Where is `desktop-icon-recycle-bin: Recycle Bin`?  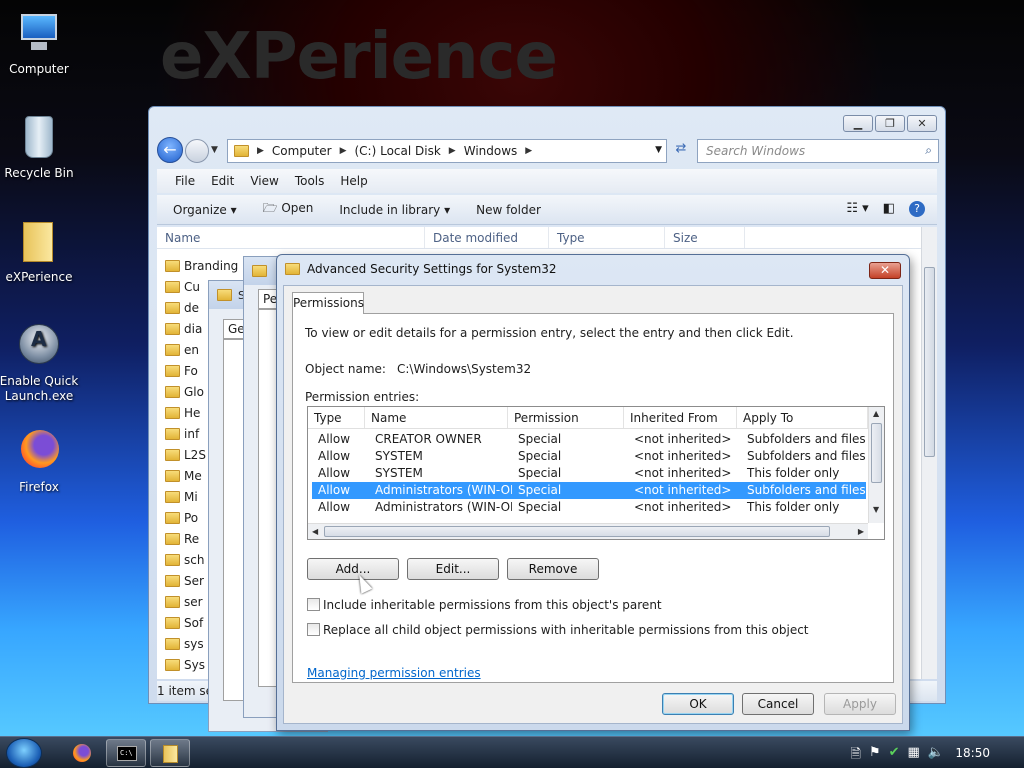
desktop-icon-recycle-bin: Recycle Bin is located at coordinates (40, 147).